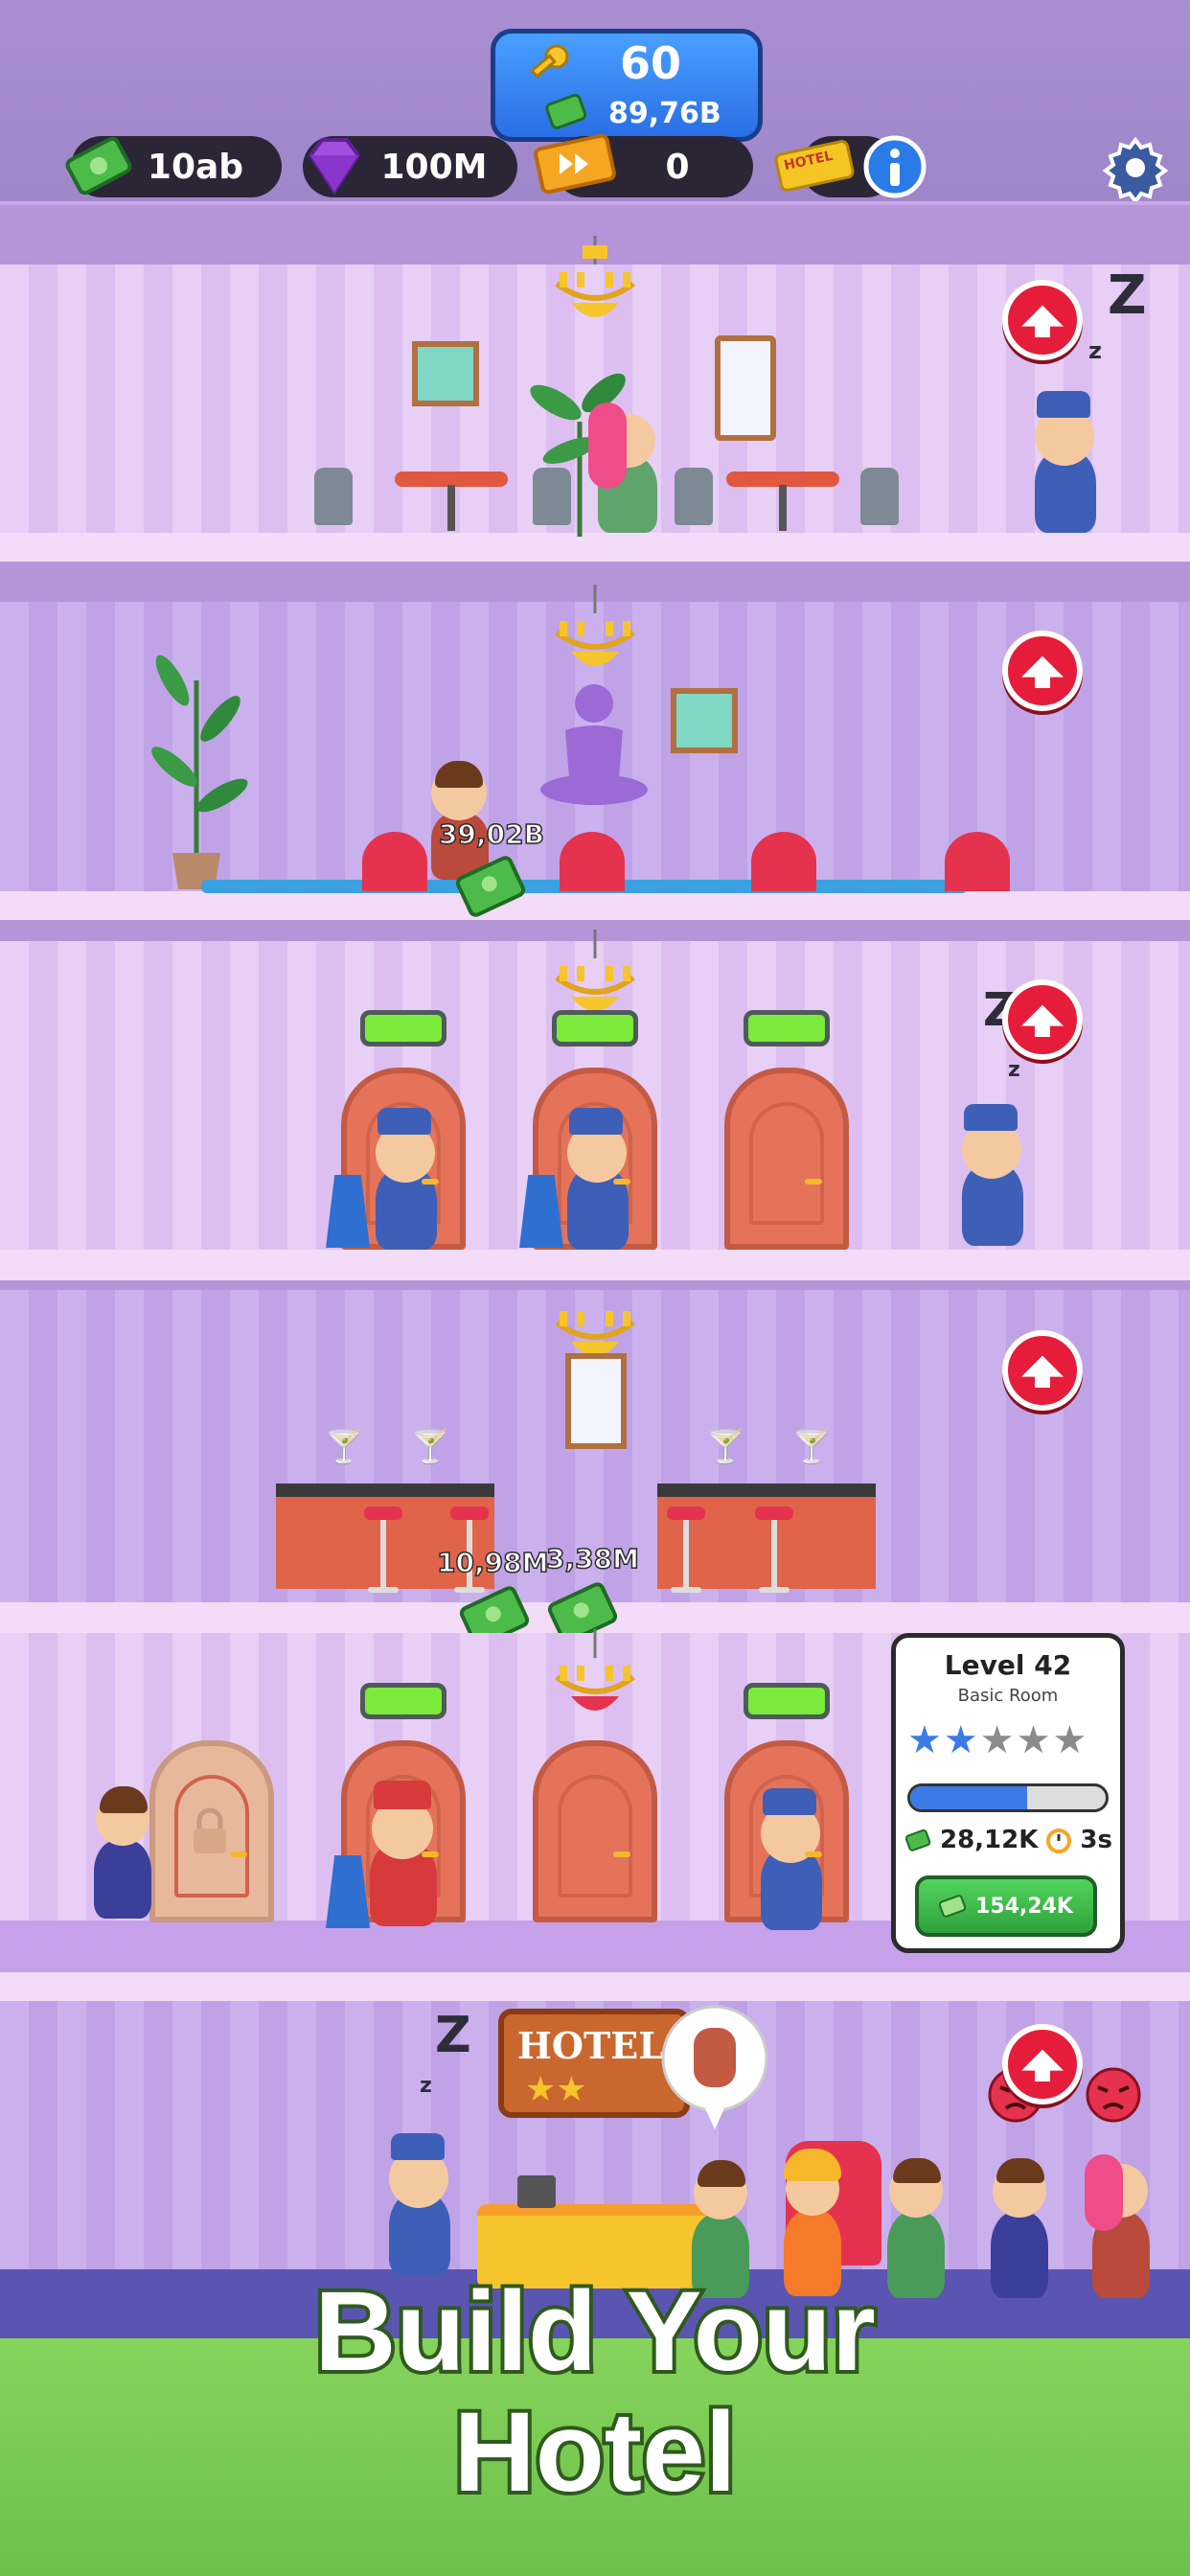 This screenshot has width=1190, height=2576. I want to click on door-request-bubble-icon, so click(715, 2067).